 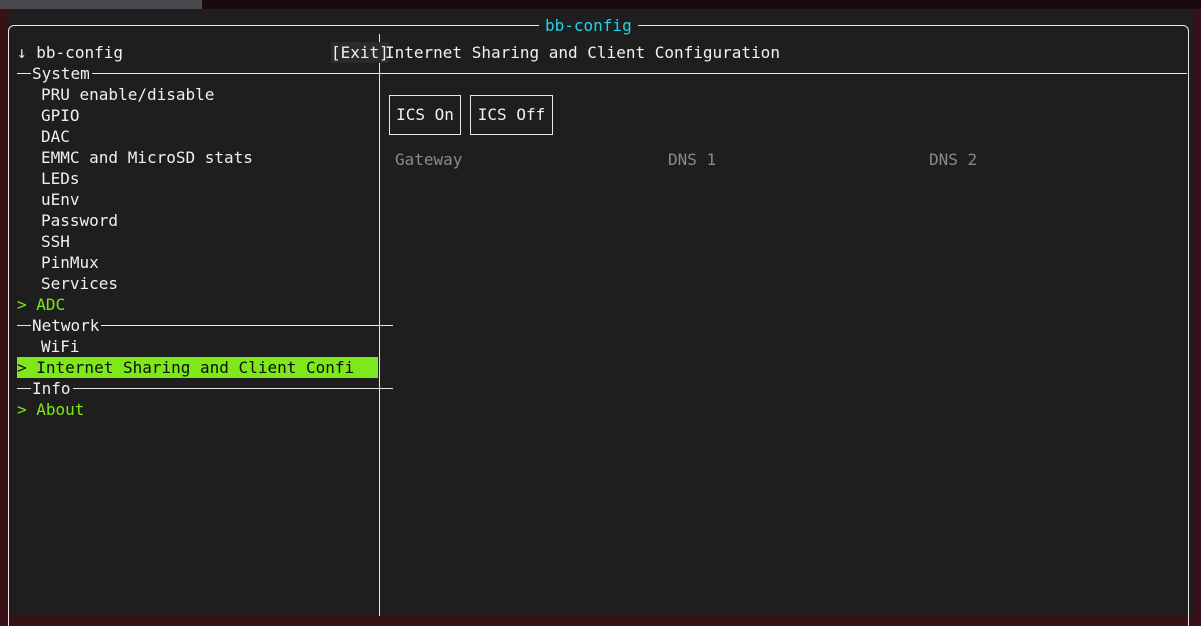 I want to click on sidebar-title: bb-config, so click(x=79, y=52).